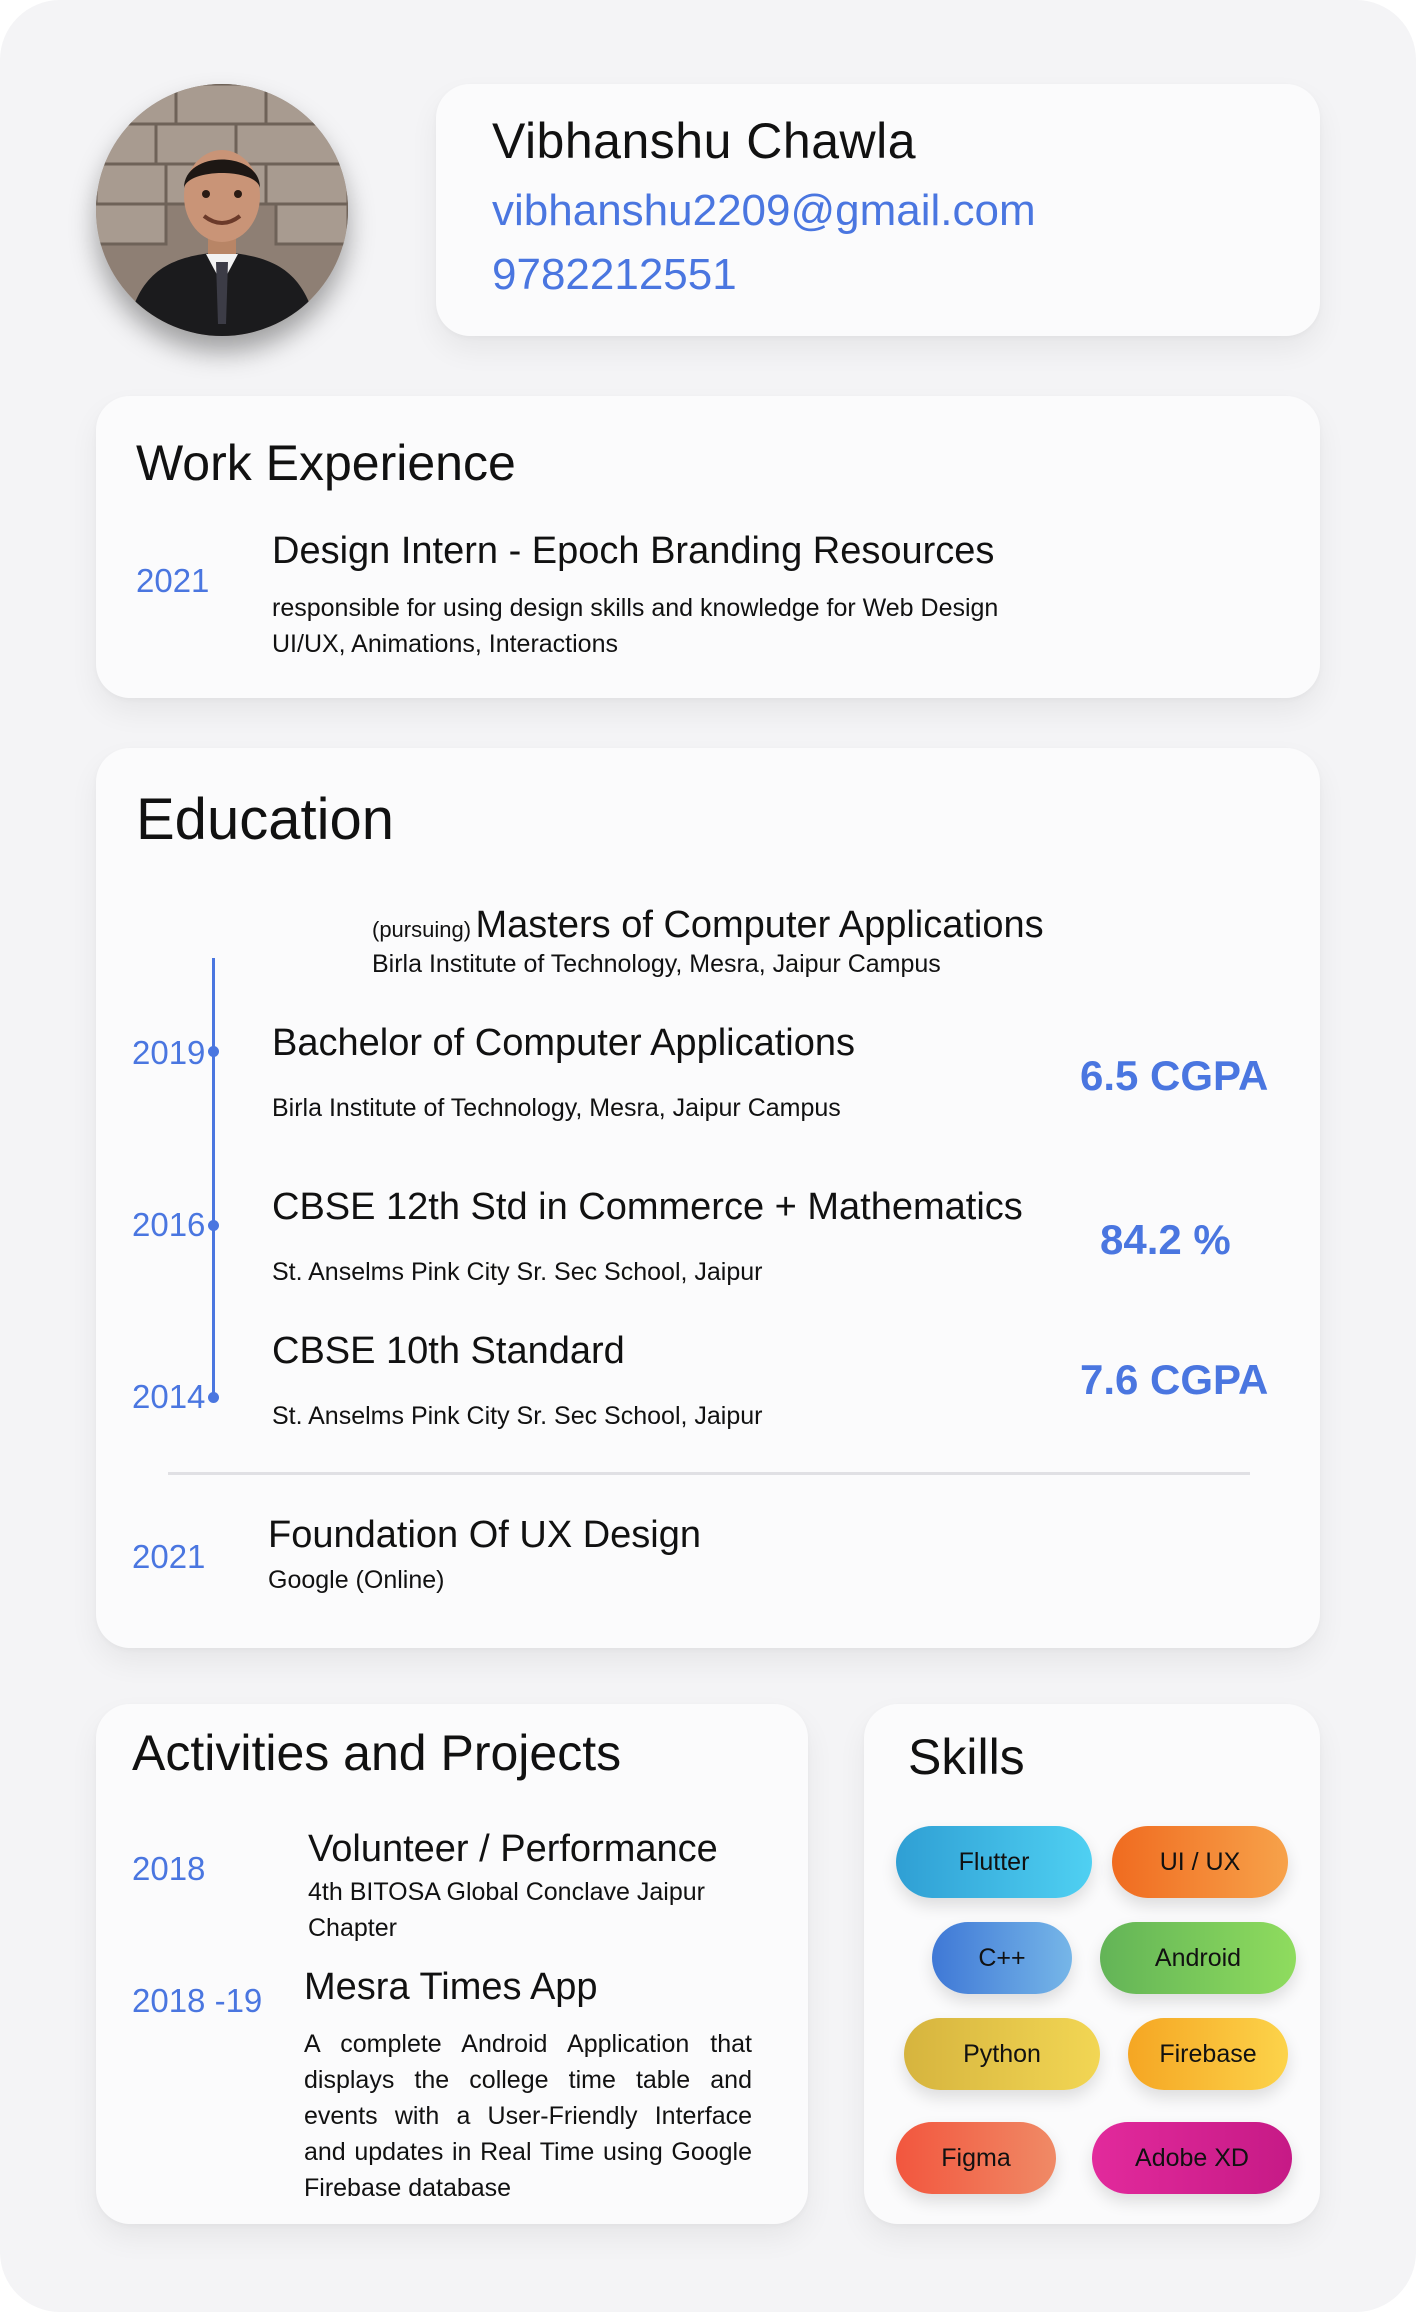 The image size is (1416, 2312). What do you see at coordinates (265, 819) in the screenshot?
I see `education-title: Education` at bounding box center [265, 819].